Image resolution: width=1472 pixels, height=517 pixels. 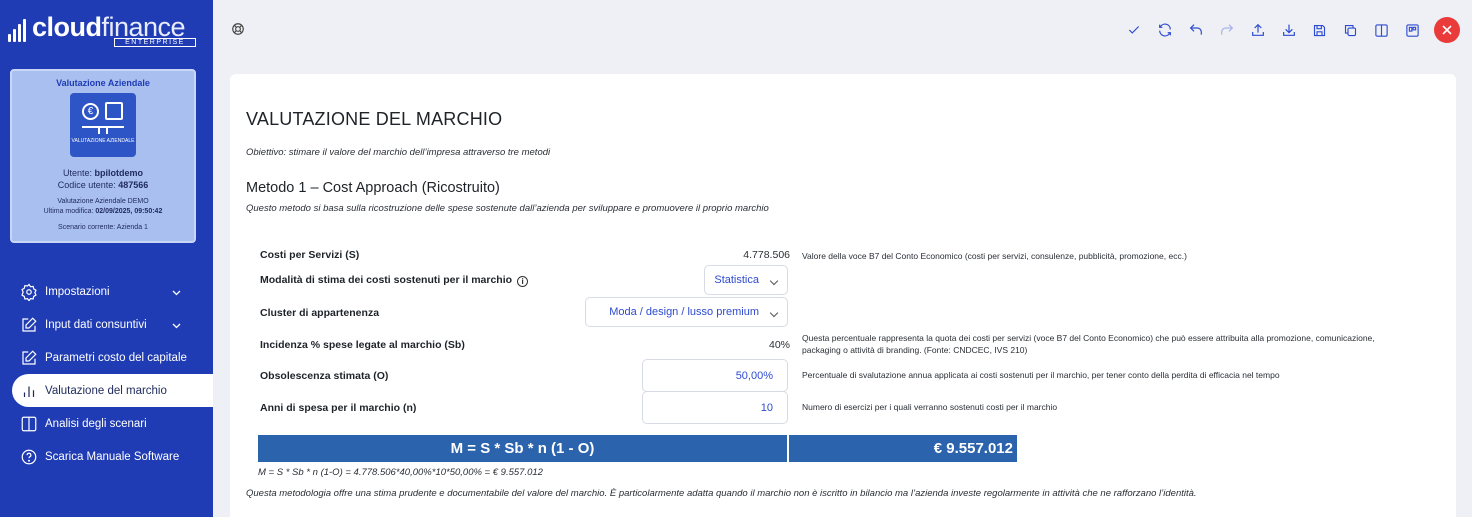 I want to click on download-icon, so click(x=1288, y=30).